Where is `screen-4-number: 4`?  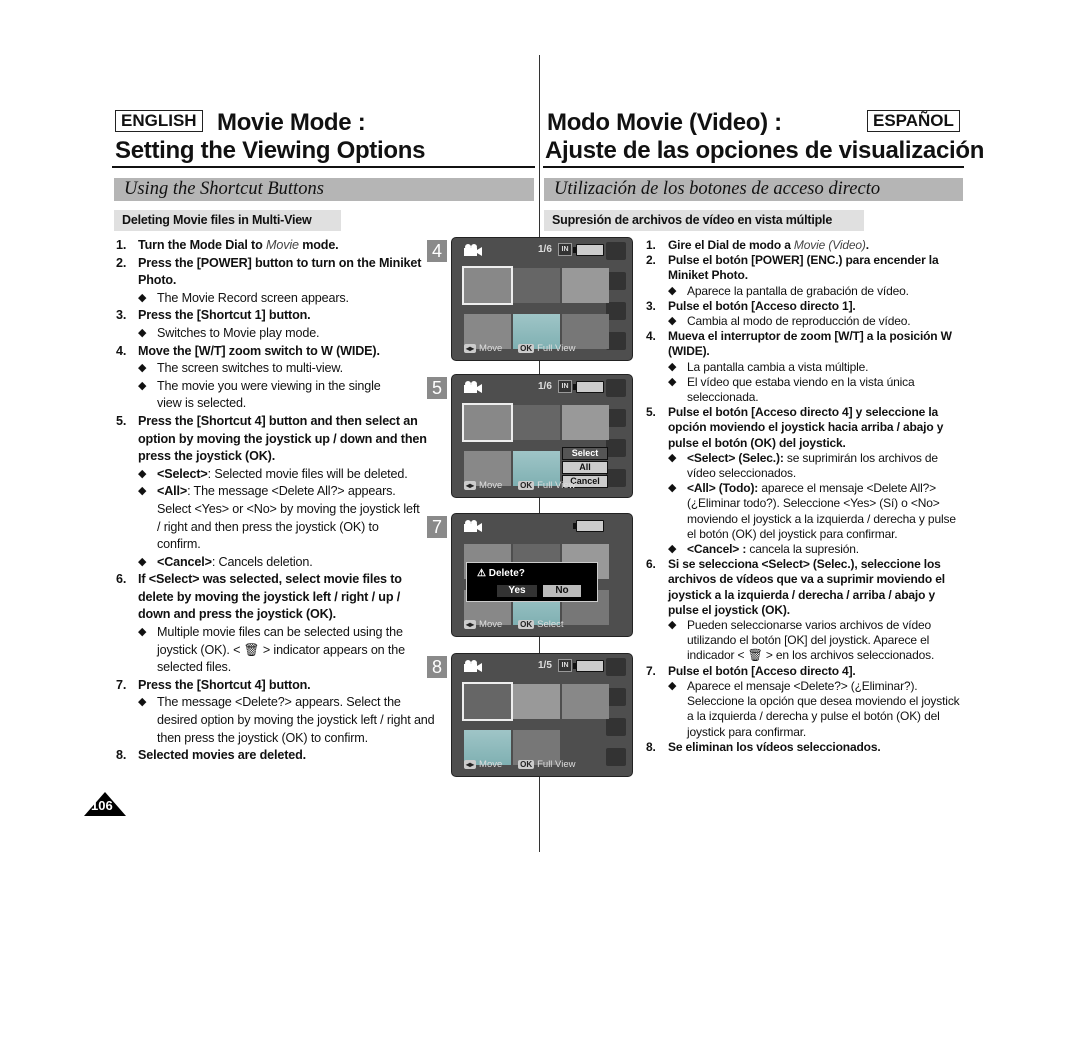
screen-4-number: 4 is located at coordinates (437, 251).